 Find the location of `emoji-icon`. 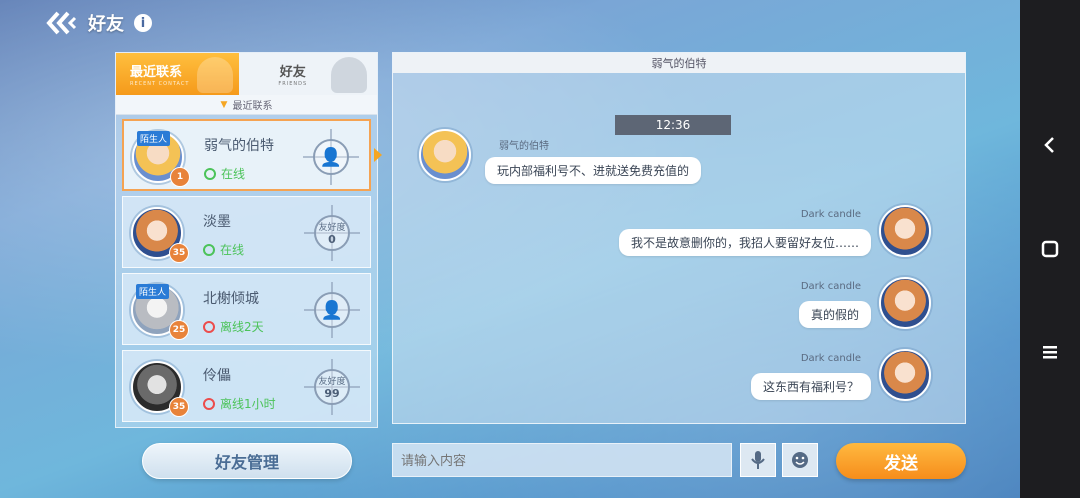

emoji-icon is located at coordinates (800, 460).